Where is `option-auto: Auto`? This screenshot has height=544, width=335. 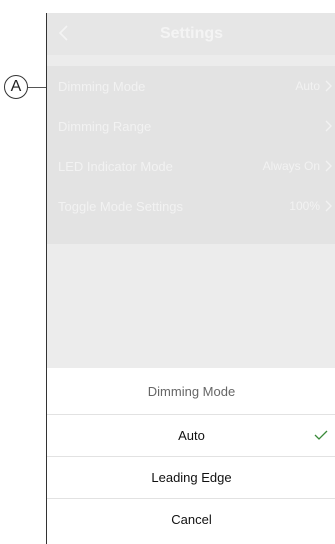
option-auto: Auto is located at coordinates (191, 436).